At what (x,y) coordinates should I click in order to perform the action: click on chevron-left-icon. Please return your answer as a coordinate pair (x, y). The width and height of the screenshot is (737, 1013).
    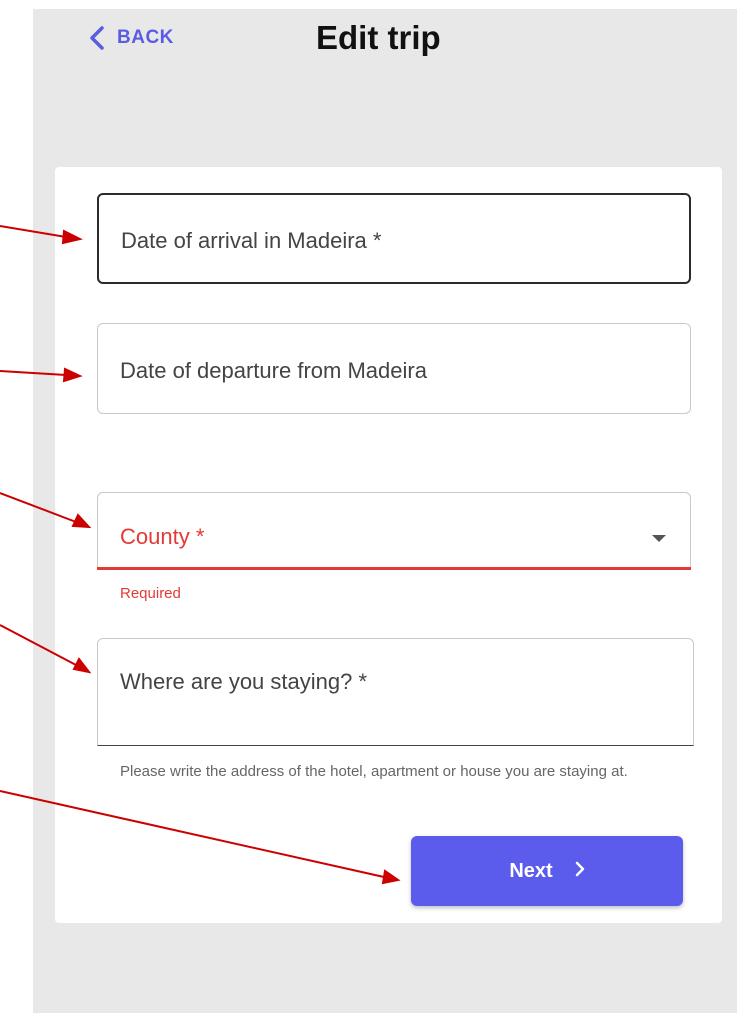
    Looking at the image, I should click on (97, 38).